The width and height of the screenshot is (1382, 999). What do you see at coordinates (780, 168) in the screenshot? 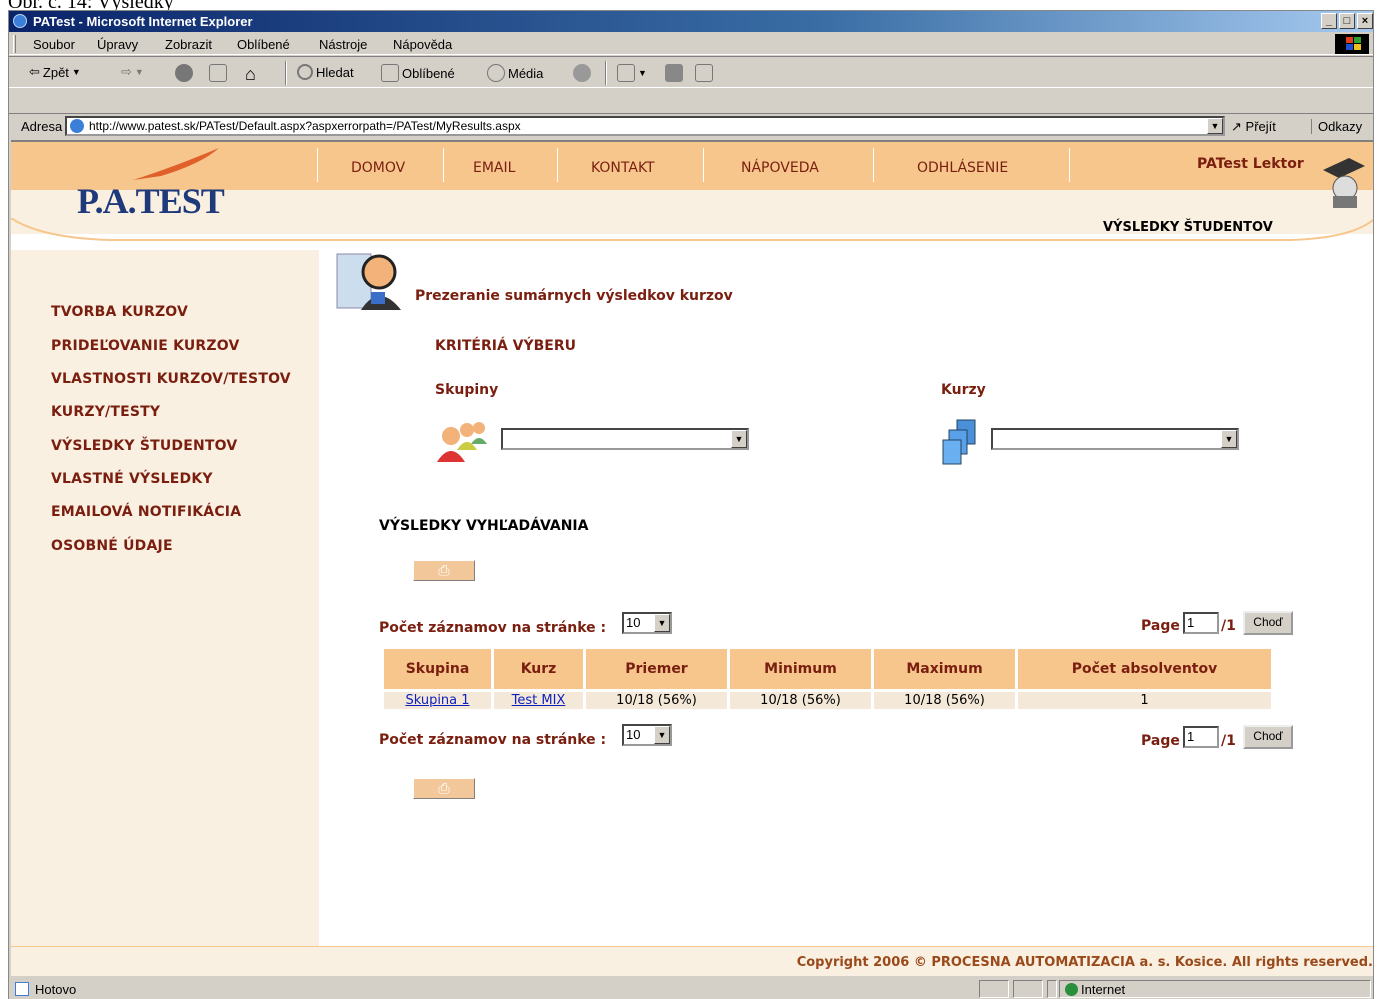
I see `nav-napoveda: NÁPOVEDA` at bounding box center [780, 168].